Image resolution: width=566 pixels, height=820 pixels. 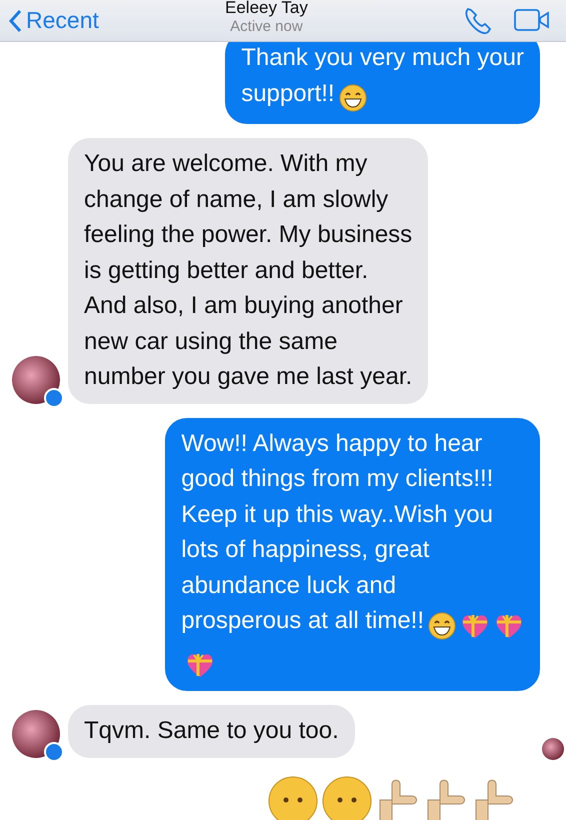 I want to click on message-bubble: Tqvm. Same to you too., so click(x=211, y=731).